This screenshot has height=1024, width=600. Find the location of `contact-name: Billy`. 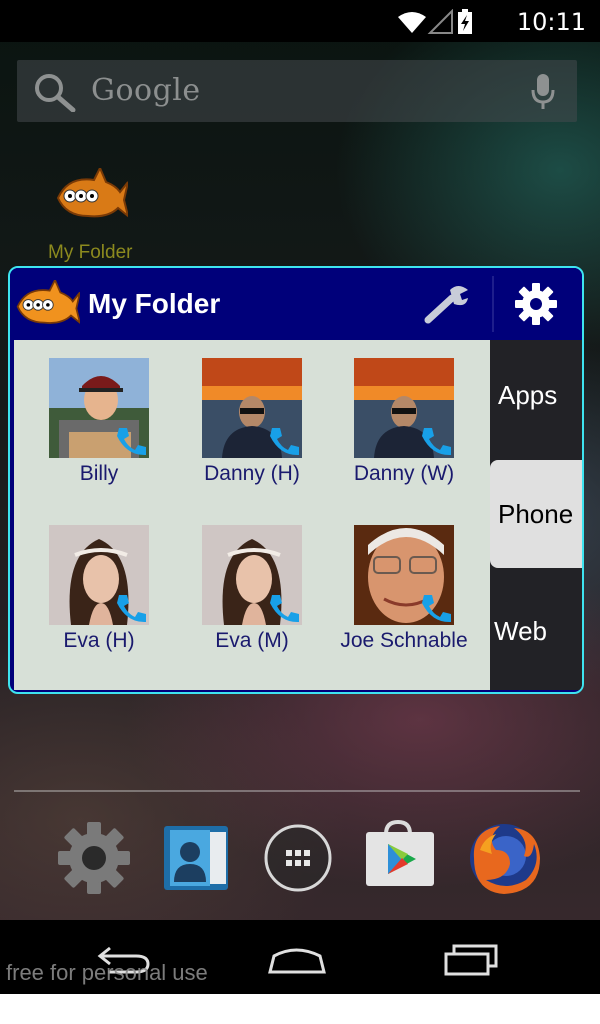

contact-name: Billy is located at coordinates (99, 473).